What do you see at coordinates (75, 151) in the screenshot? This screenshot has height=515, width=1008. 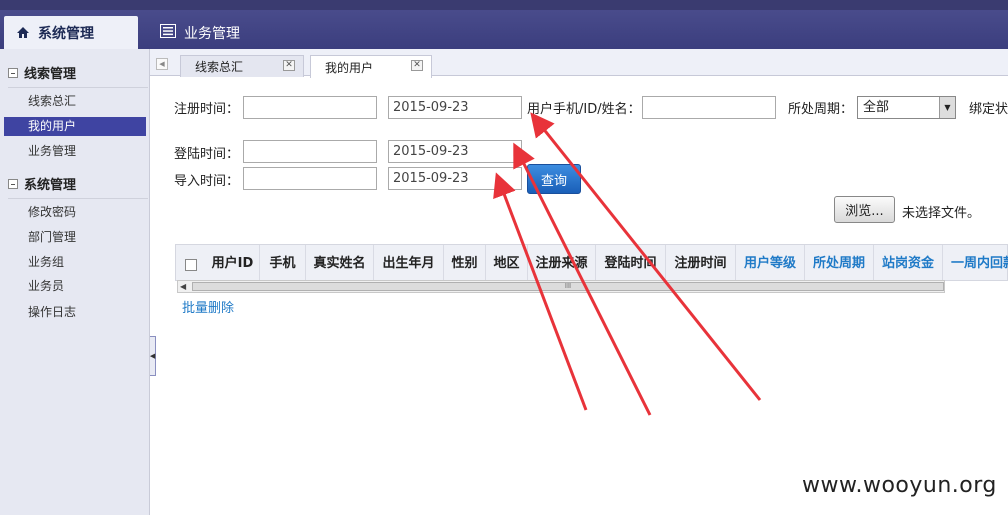 I see `sidebar-item-business-management: 业务管理` at bounding box center [75, 151].